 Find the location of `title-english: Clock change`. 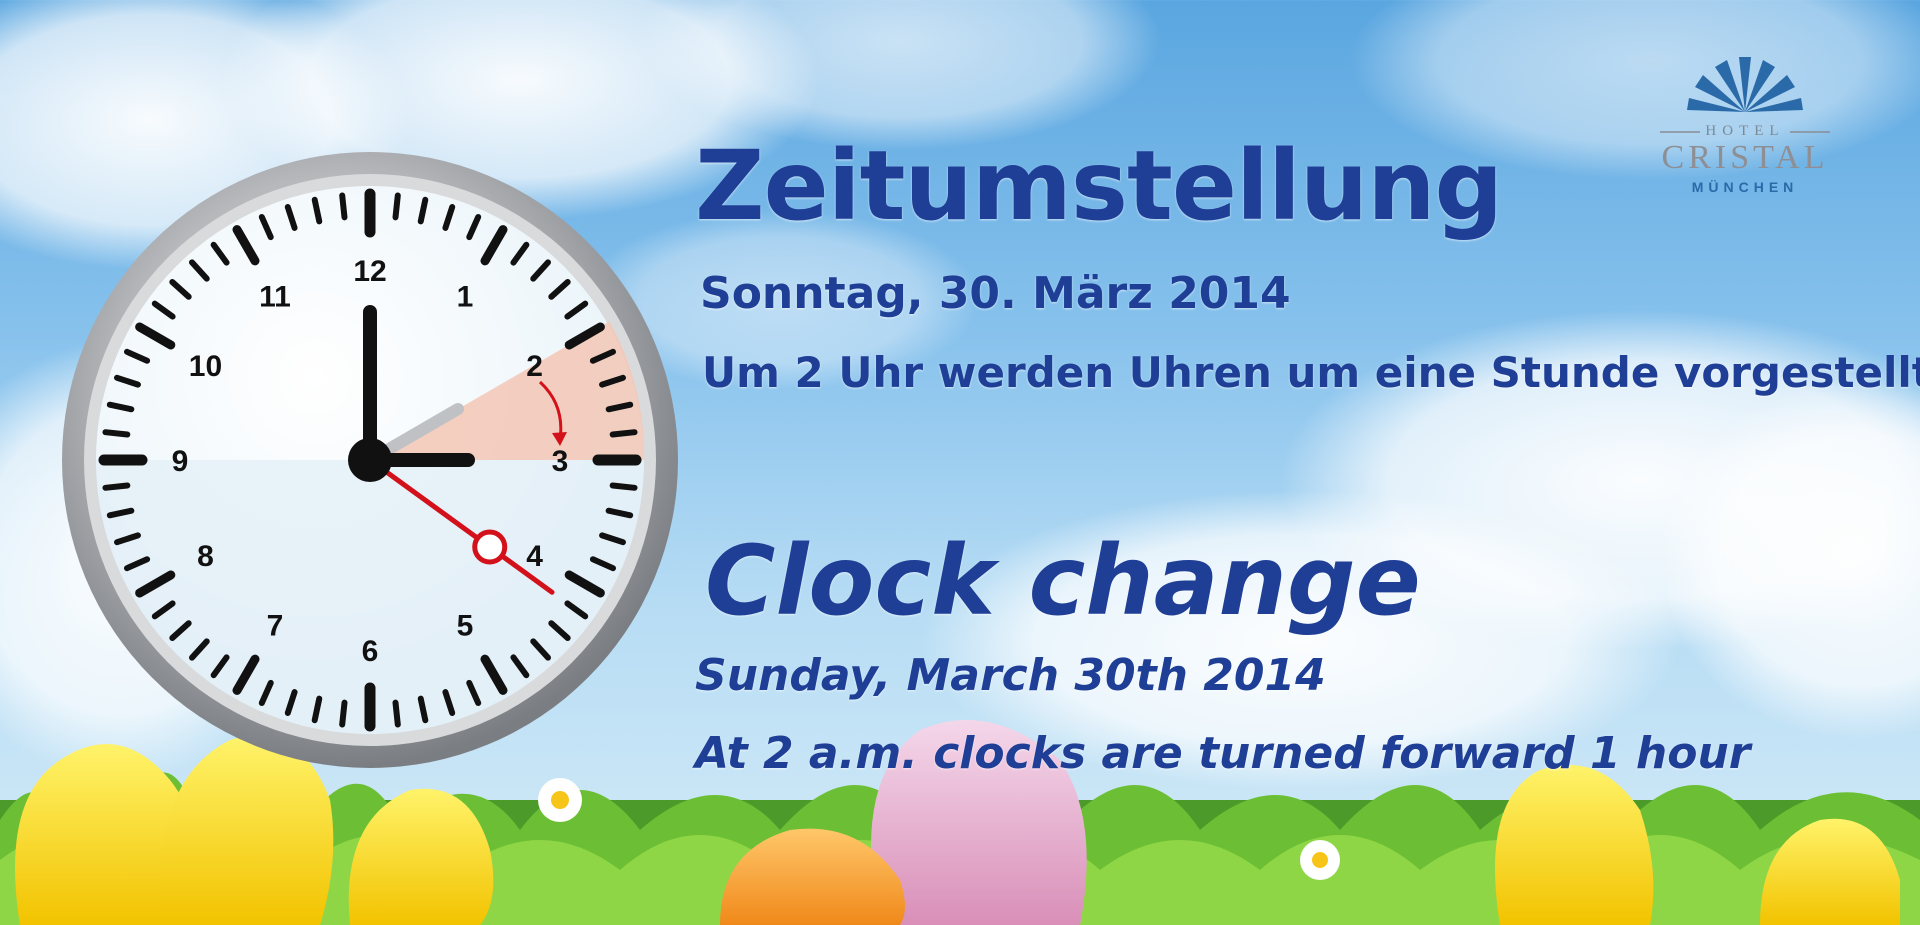

title-english: Clock change is located at coordinates (1063, 581).